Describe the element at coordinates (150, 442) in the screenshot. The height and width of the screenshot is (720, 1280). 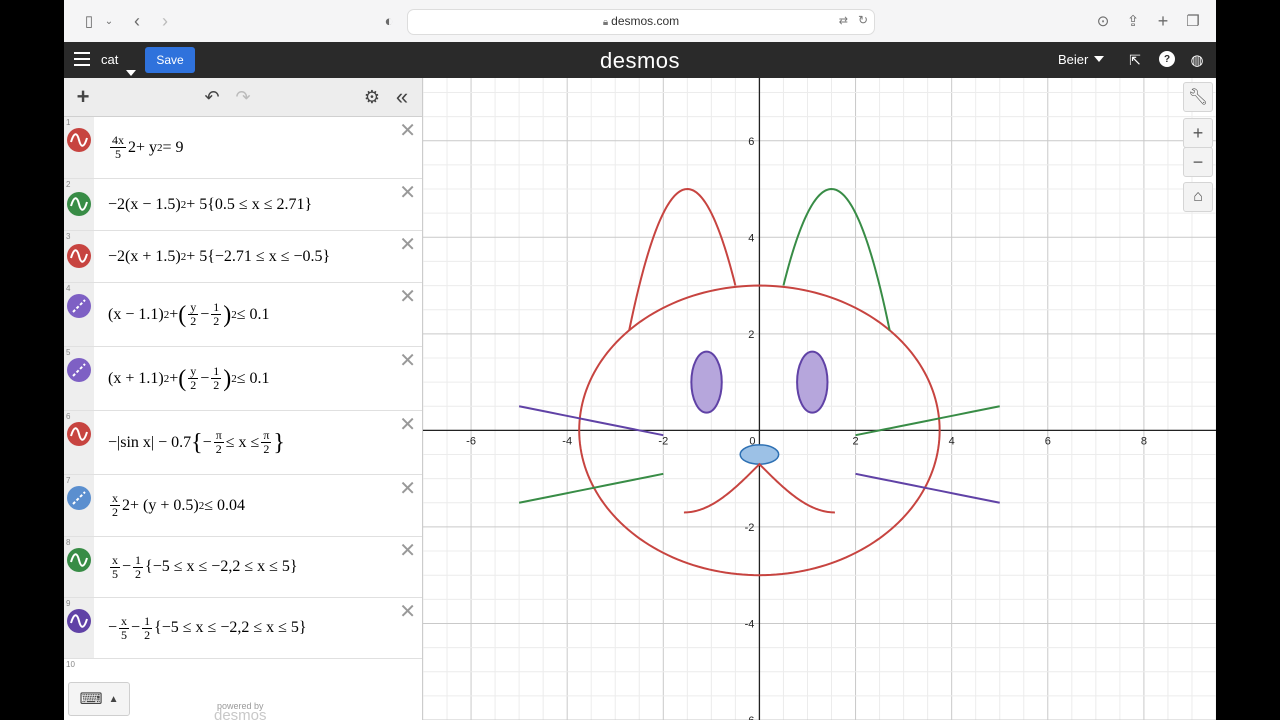
I see `math-part: −|sin x| − 0.7` at that location.